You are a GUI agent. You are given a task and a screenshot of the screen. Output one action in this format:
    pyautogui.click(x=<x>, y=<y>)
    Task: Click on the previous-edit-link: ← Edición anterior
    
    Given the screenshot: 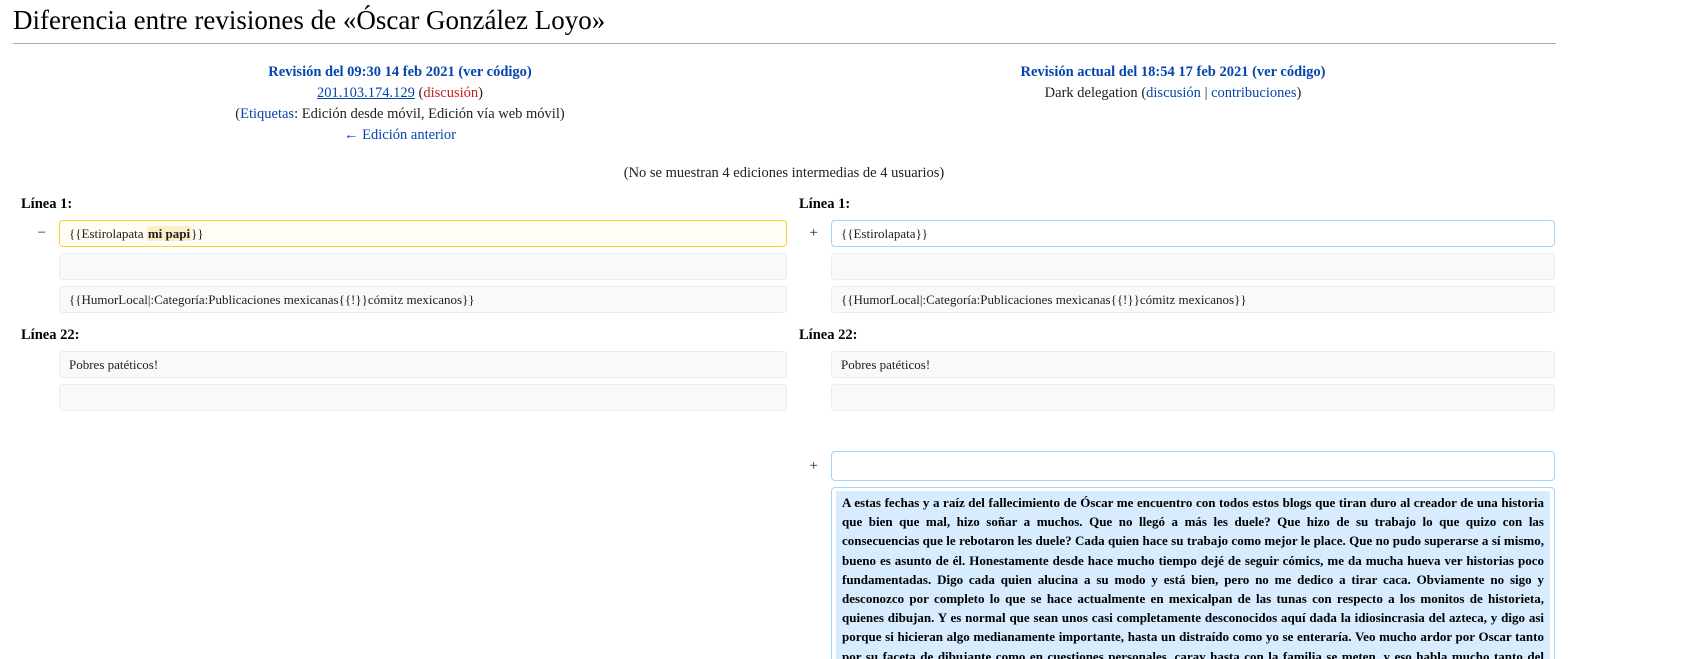 What is the action you would take?
    pyautogui.click(x=400, y=135)
    